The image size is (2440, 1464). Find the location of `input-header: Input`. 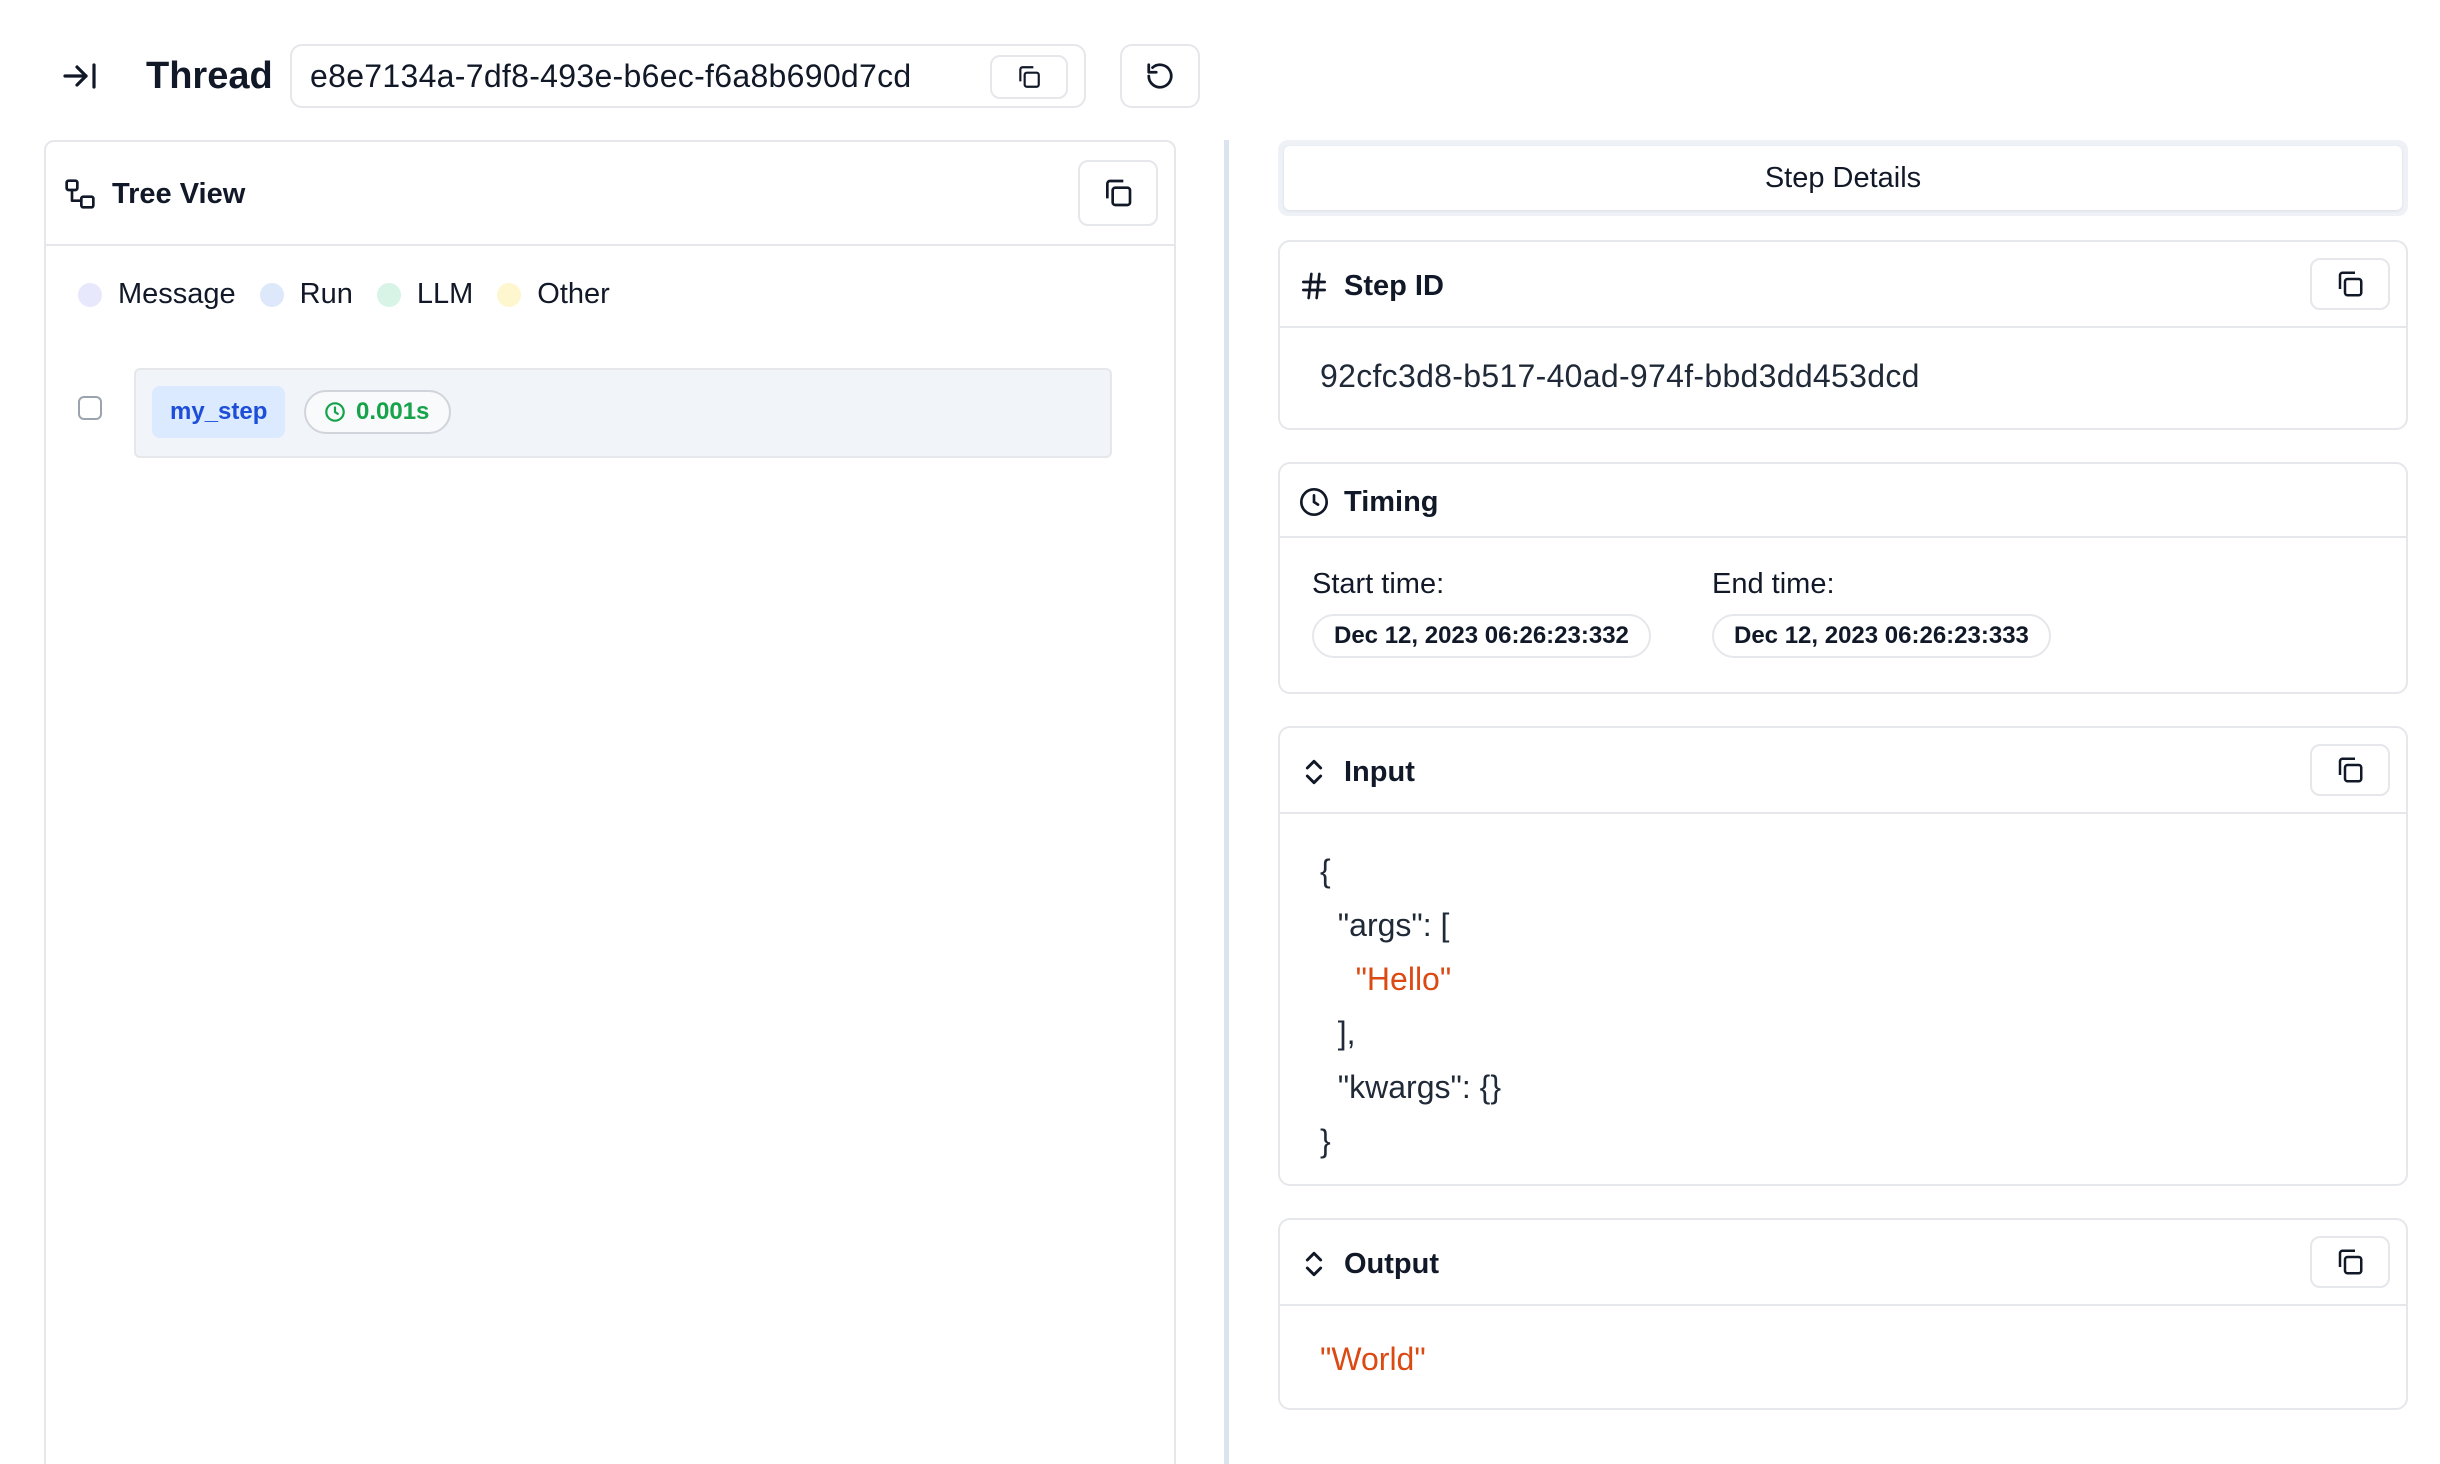

input-header: Input is located at coordinates (1843, 771).